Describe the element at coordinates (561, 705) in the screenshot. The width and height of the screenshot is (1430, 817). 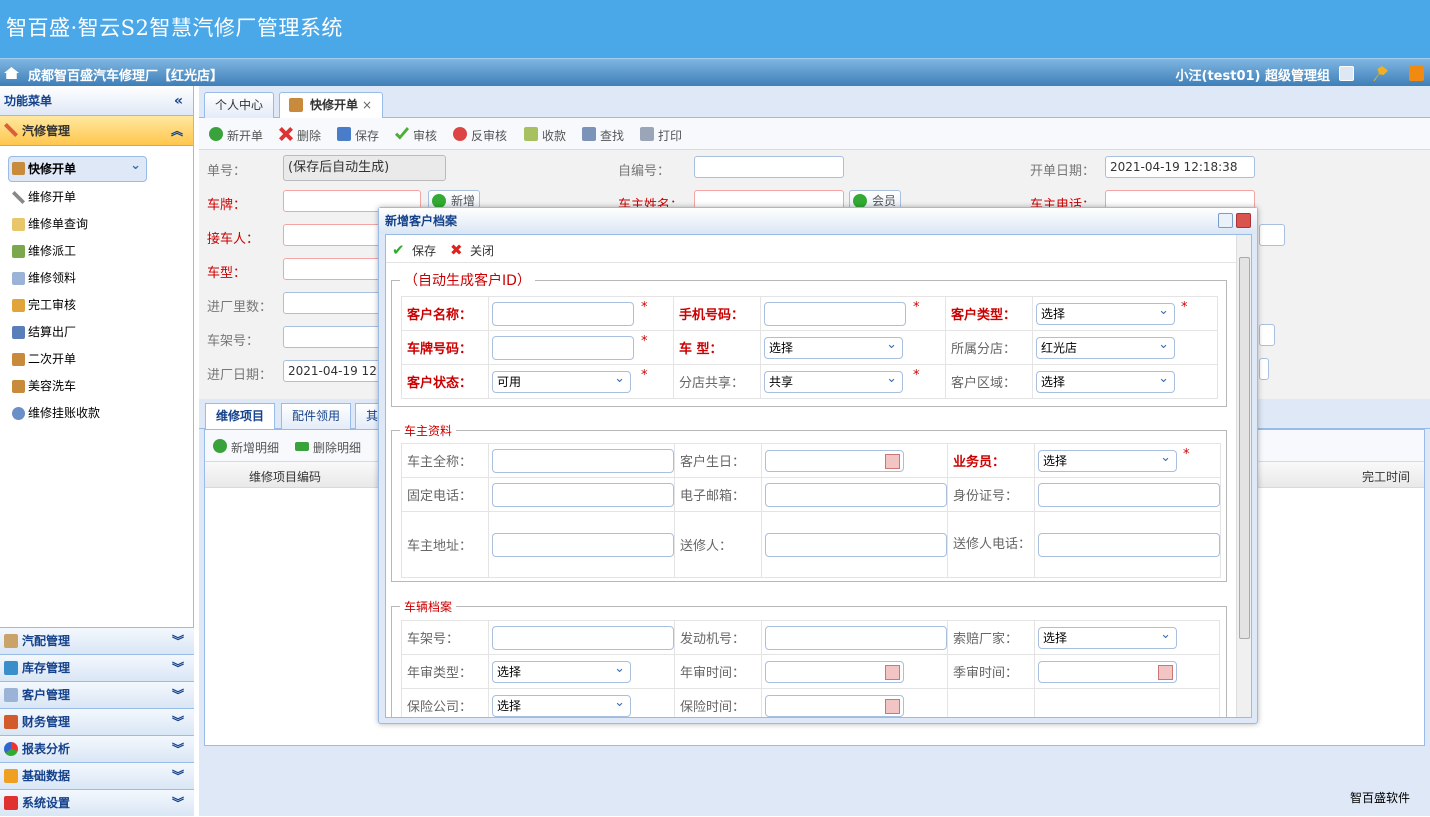
I see `insurer-select: 选择` at that location.